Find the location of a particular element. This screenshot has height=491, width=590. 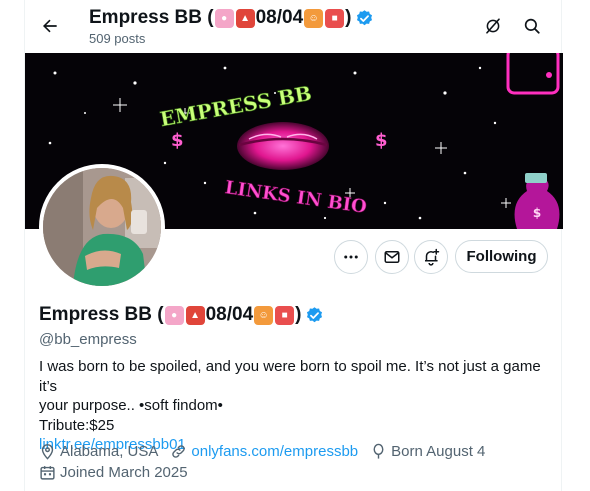

following-button: Following is located at coordinates (501, 256).